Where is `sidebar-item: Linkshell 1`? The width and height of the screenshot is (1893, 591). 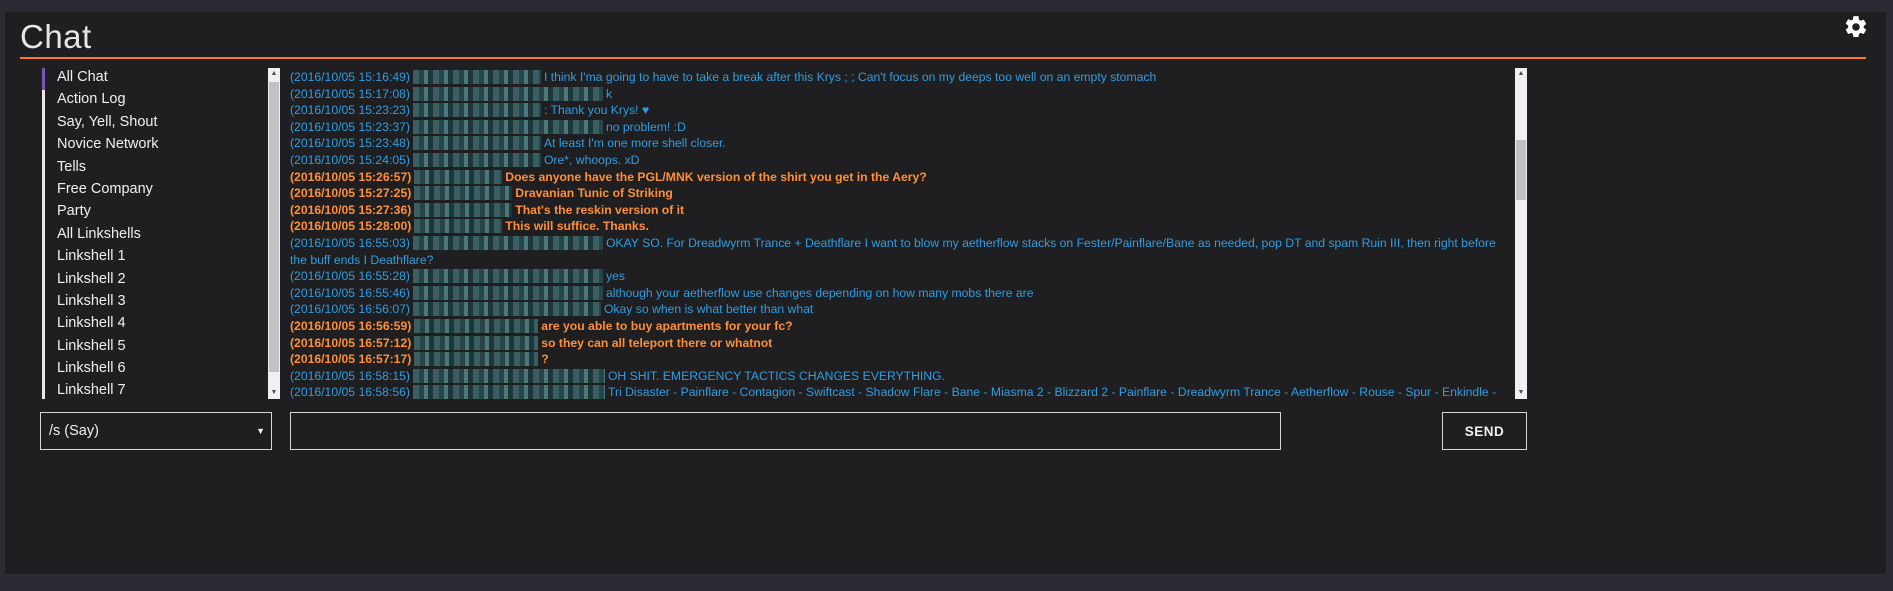 sidebar-item: Linkshell 1 is located at coordinates (154, 258).